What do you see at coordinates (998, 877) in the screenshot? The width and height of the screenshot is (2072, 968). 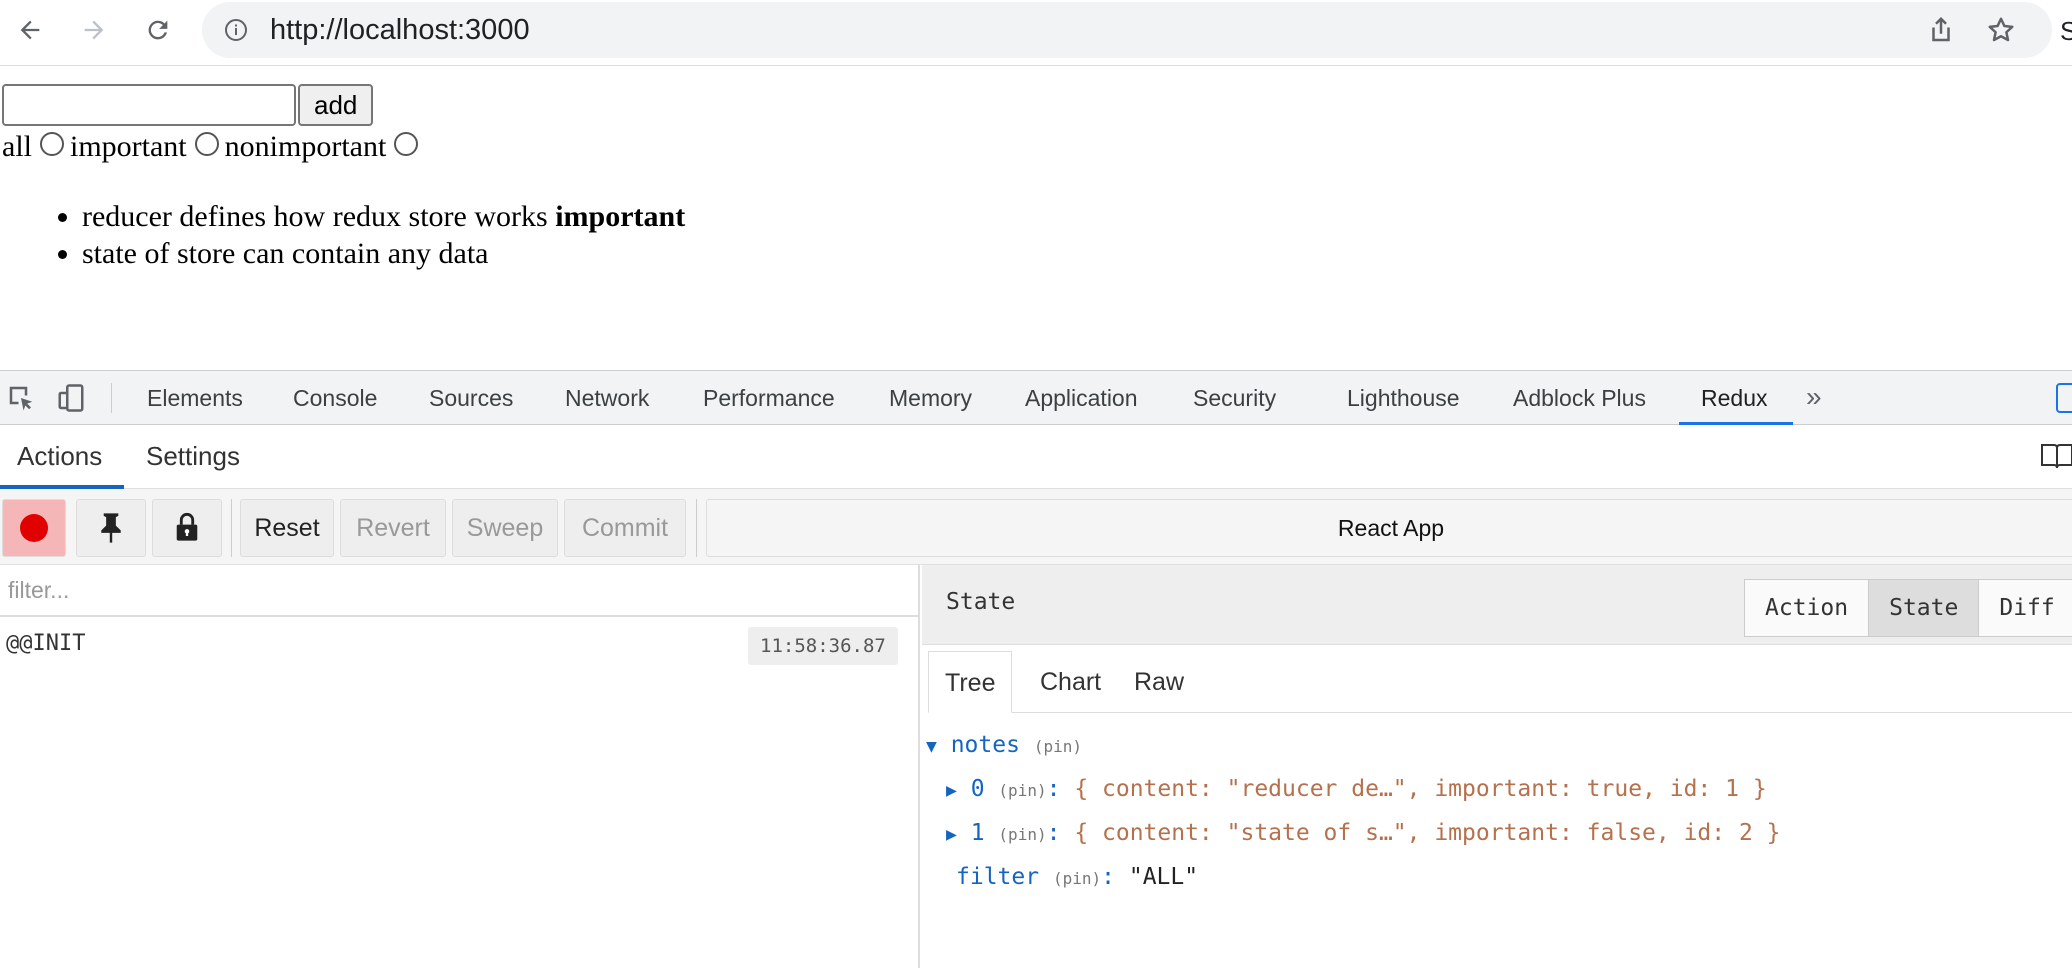 I see `tree-key: filter` at bounding box center [998, 877].